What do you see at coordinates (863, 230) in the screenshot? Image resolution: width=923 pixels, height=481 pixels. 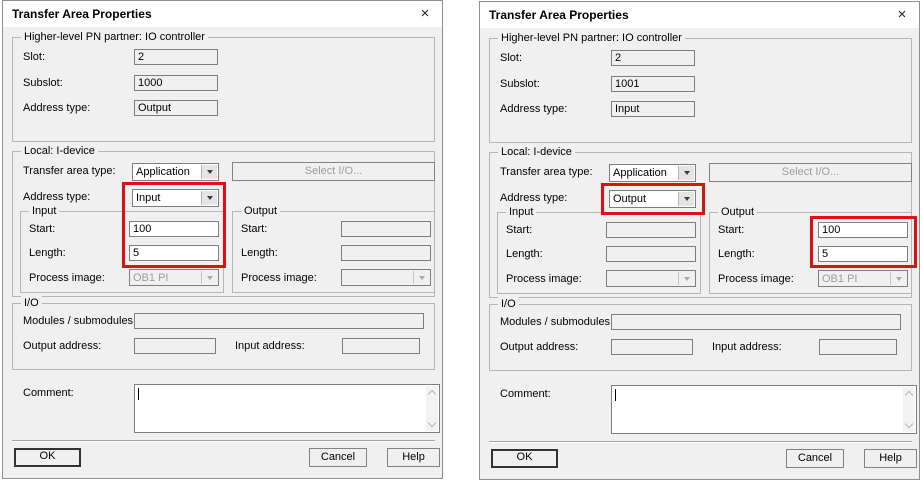 I see `output-start-field: 100` at bounding box center [863, 230].